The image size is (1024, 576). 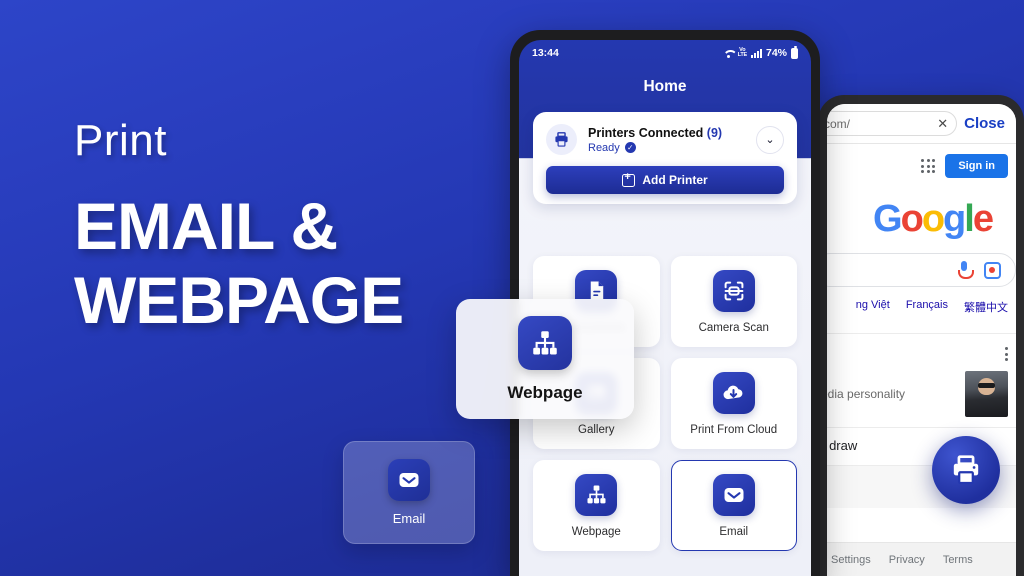 I want to click on language-link: Français, so click(x=927, y=307).